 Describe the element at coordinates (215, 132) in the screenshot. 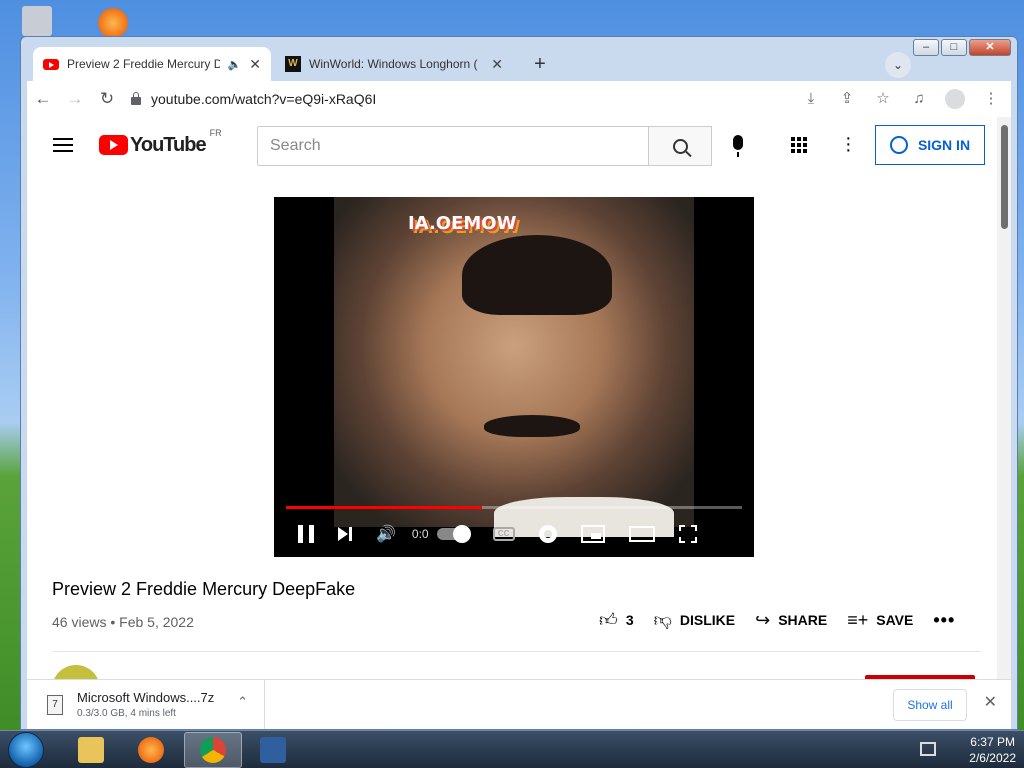

I see `country-code: FR` at that location.